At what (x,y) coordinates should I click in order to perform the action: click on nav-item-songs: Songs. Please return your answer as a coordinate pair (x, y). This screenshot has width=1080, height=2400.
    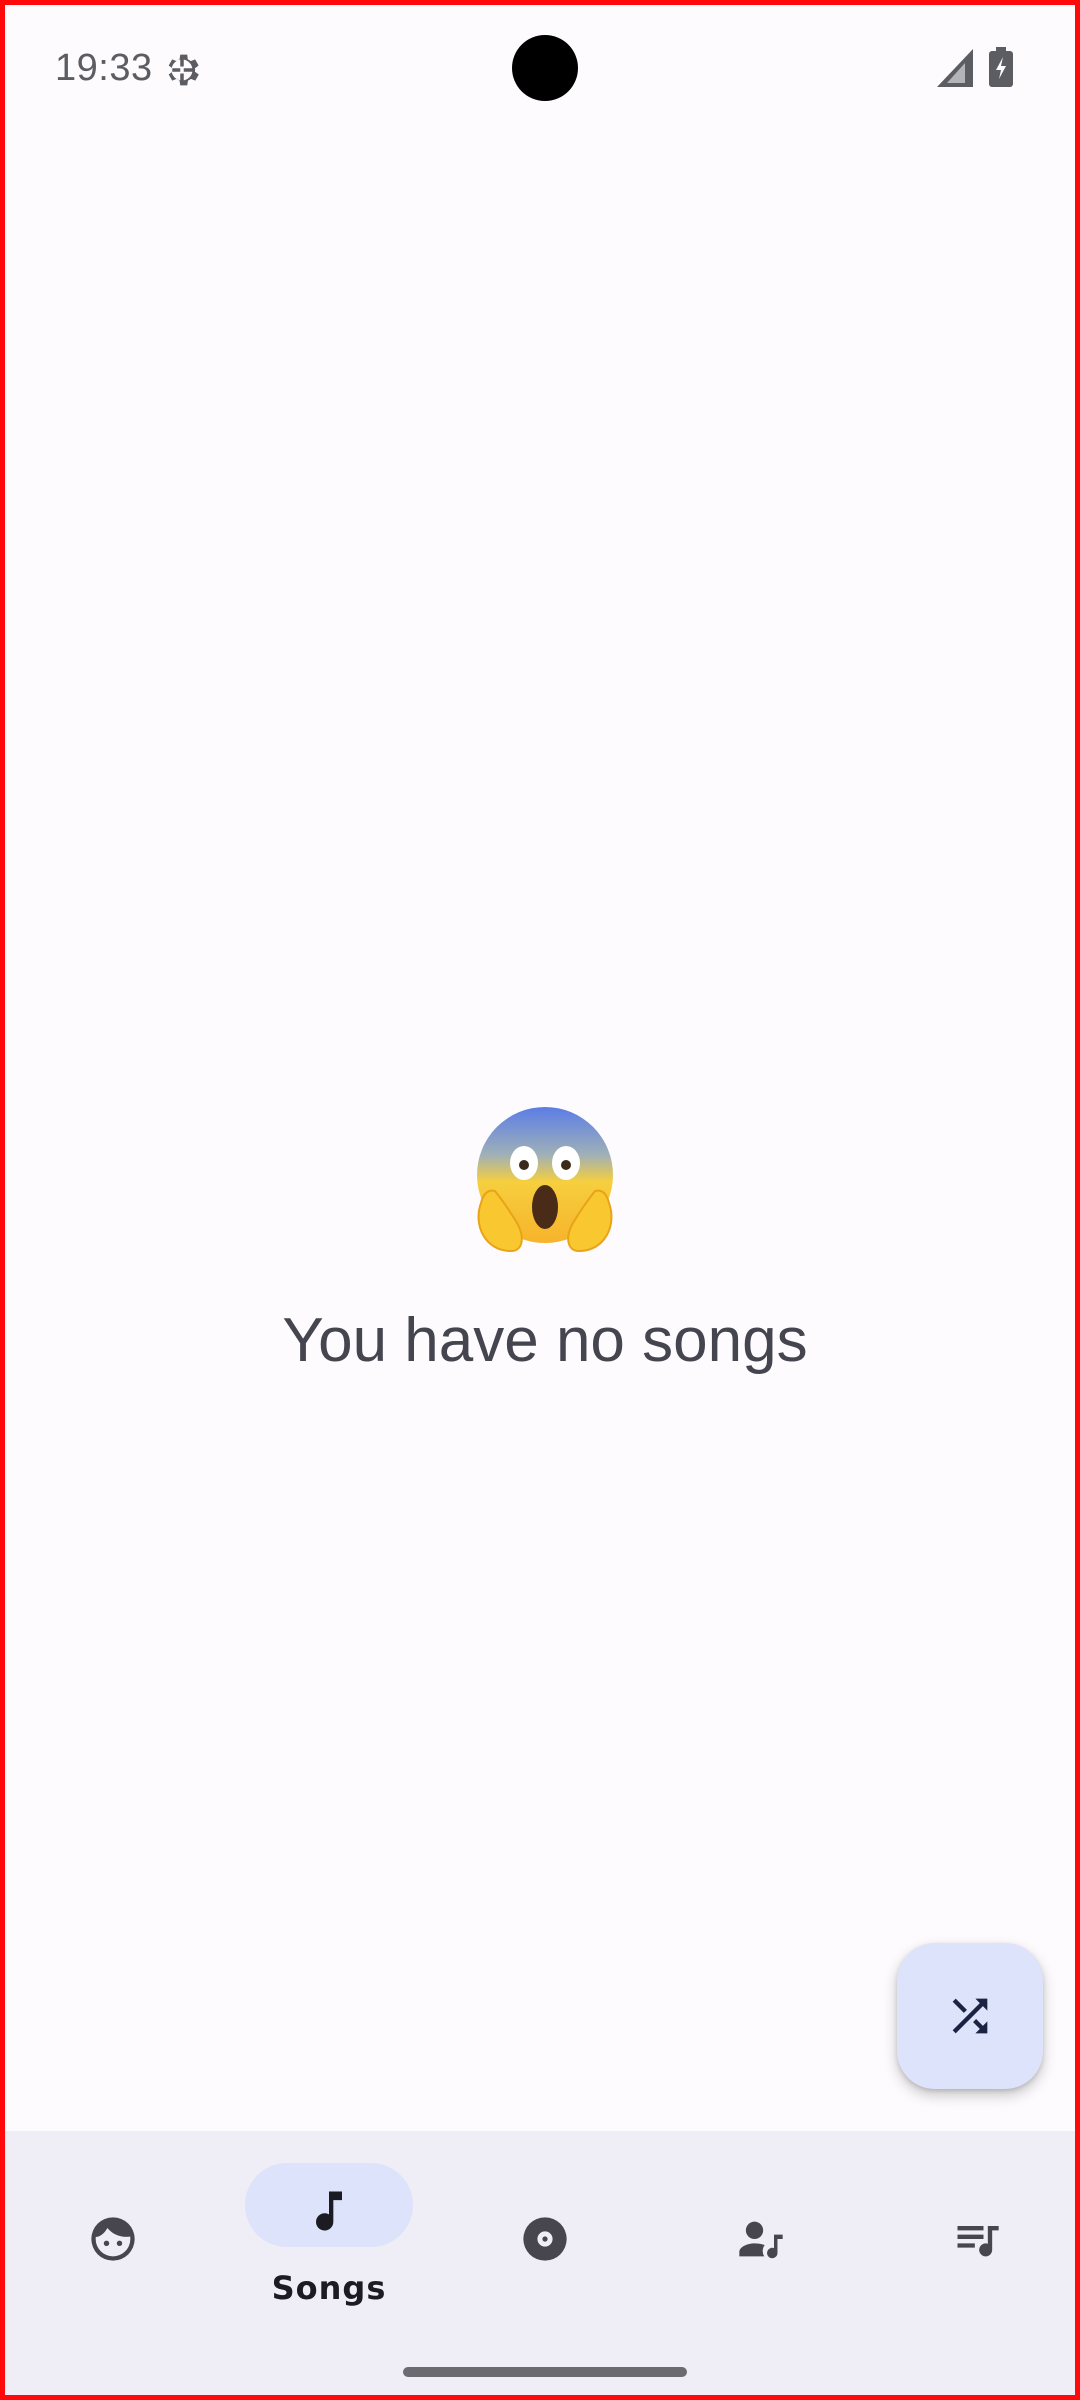
    Looking at the image, I should click on (329, 2231).